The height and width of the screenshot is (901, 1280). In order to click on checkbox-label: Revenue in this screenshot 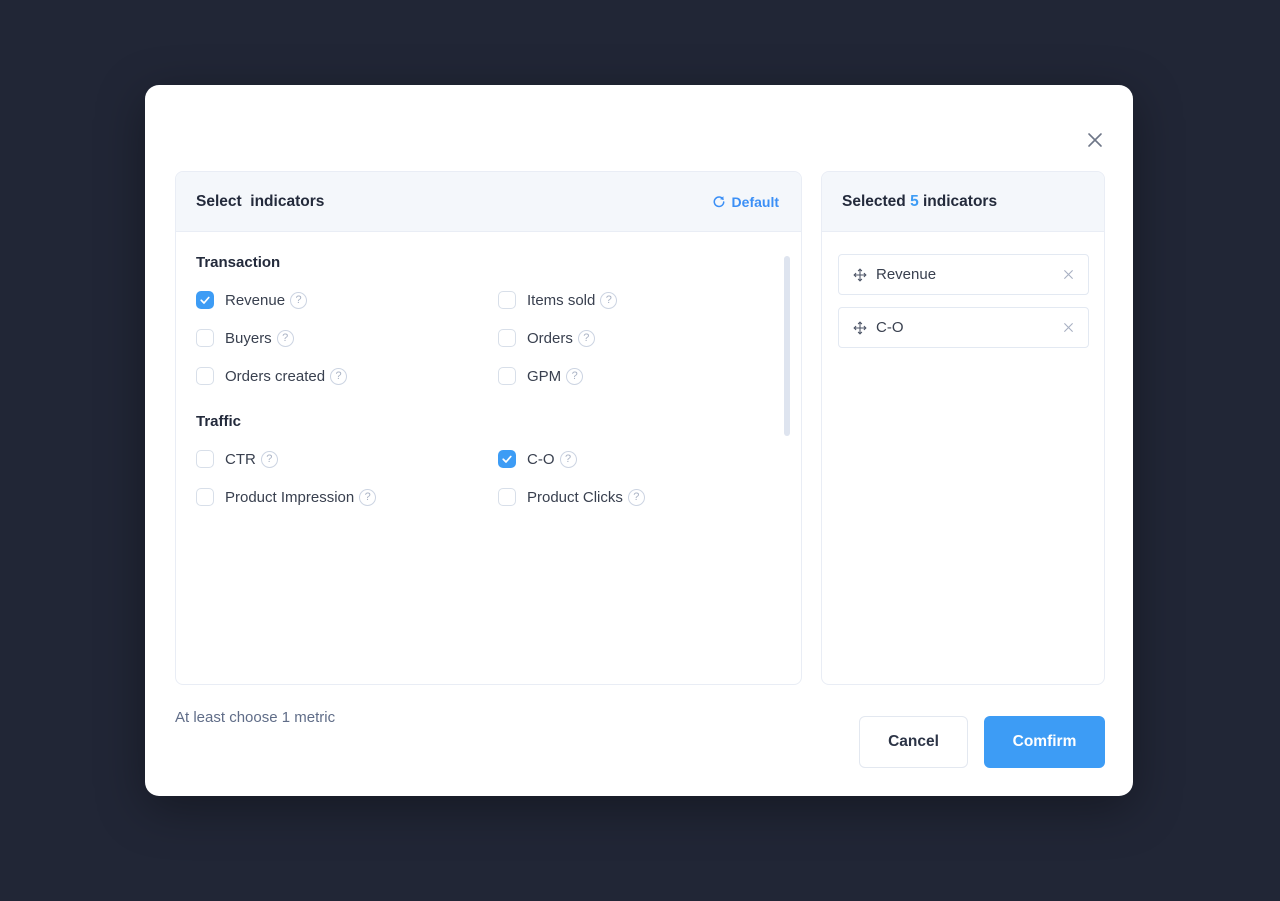, I will do `click(255, 300)`.